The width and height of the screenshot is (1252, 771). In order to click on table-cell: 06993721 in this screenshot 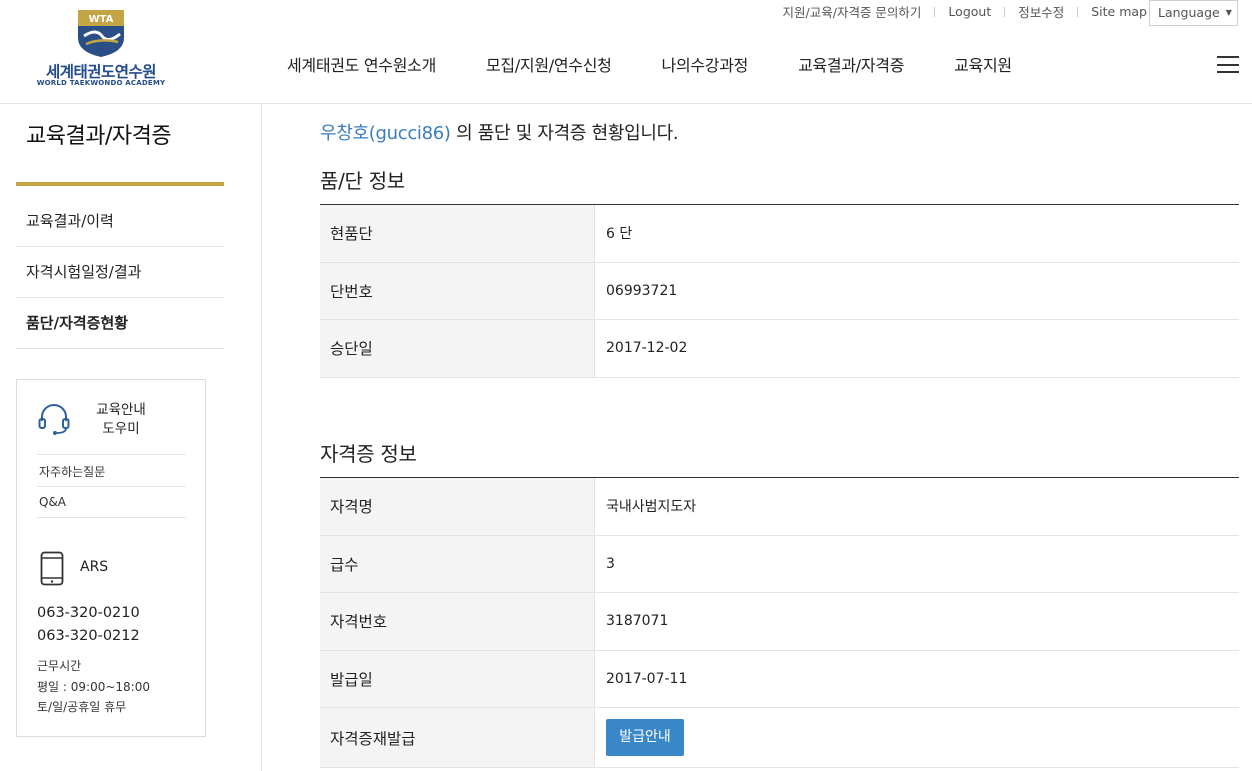, I will do `click(642, 290)`.